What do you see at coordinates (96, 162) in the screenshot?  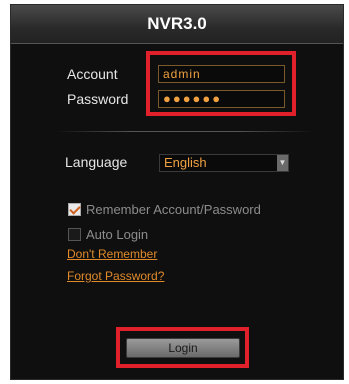 I see `language-label: Language` at bounding box center [96, 162].